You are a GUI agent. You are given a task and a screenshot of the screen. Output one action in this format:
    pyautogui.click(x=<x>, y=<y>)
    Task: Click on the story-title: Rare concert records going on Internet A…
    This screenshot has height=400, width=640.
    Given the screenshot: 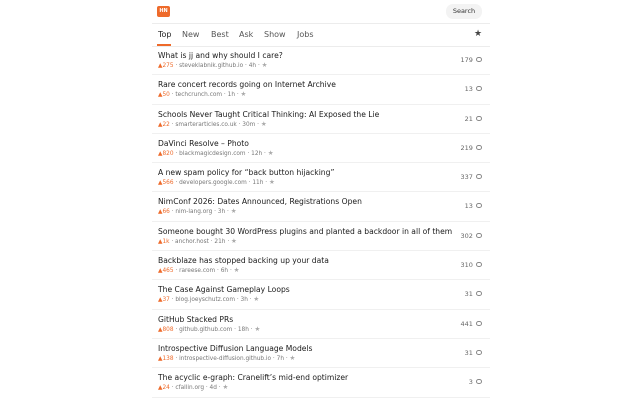 What is the action you would take?
    pyautogui.click(x=247, y=84)
    